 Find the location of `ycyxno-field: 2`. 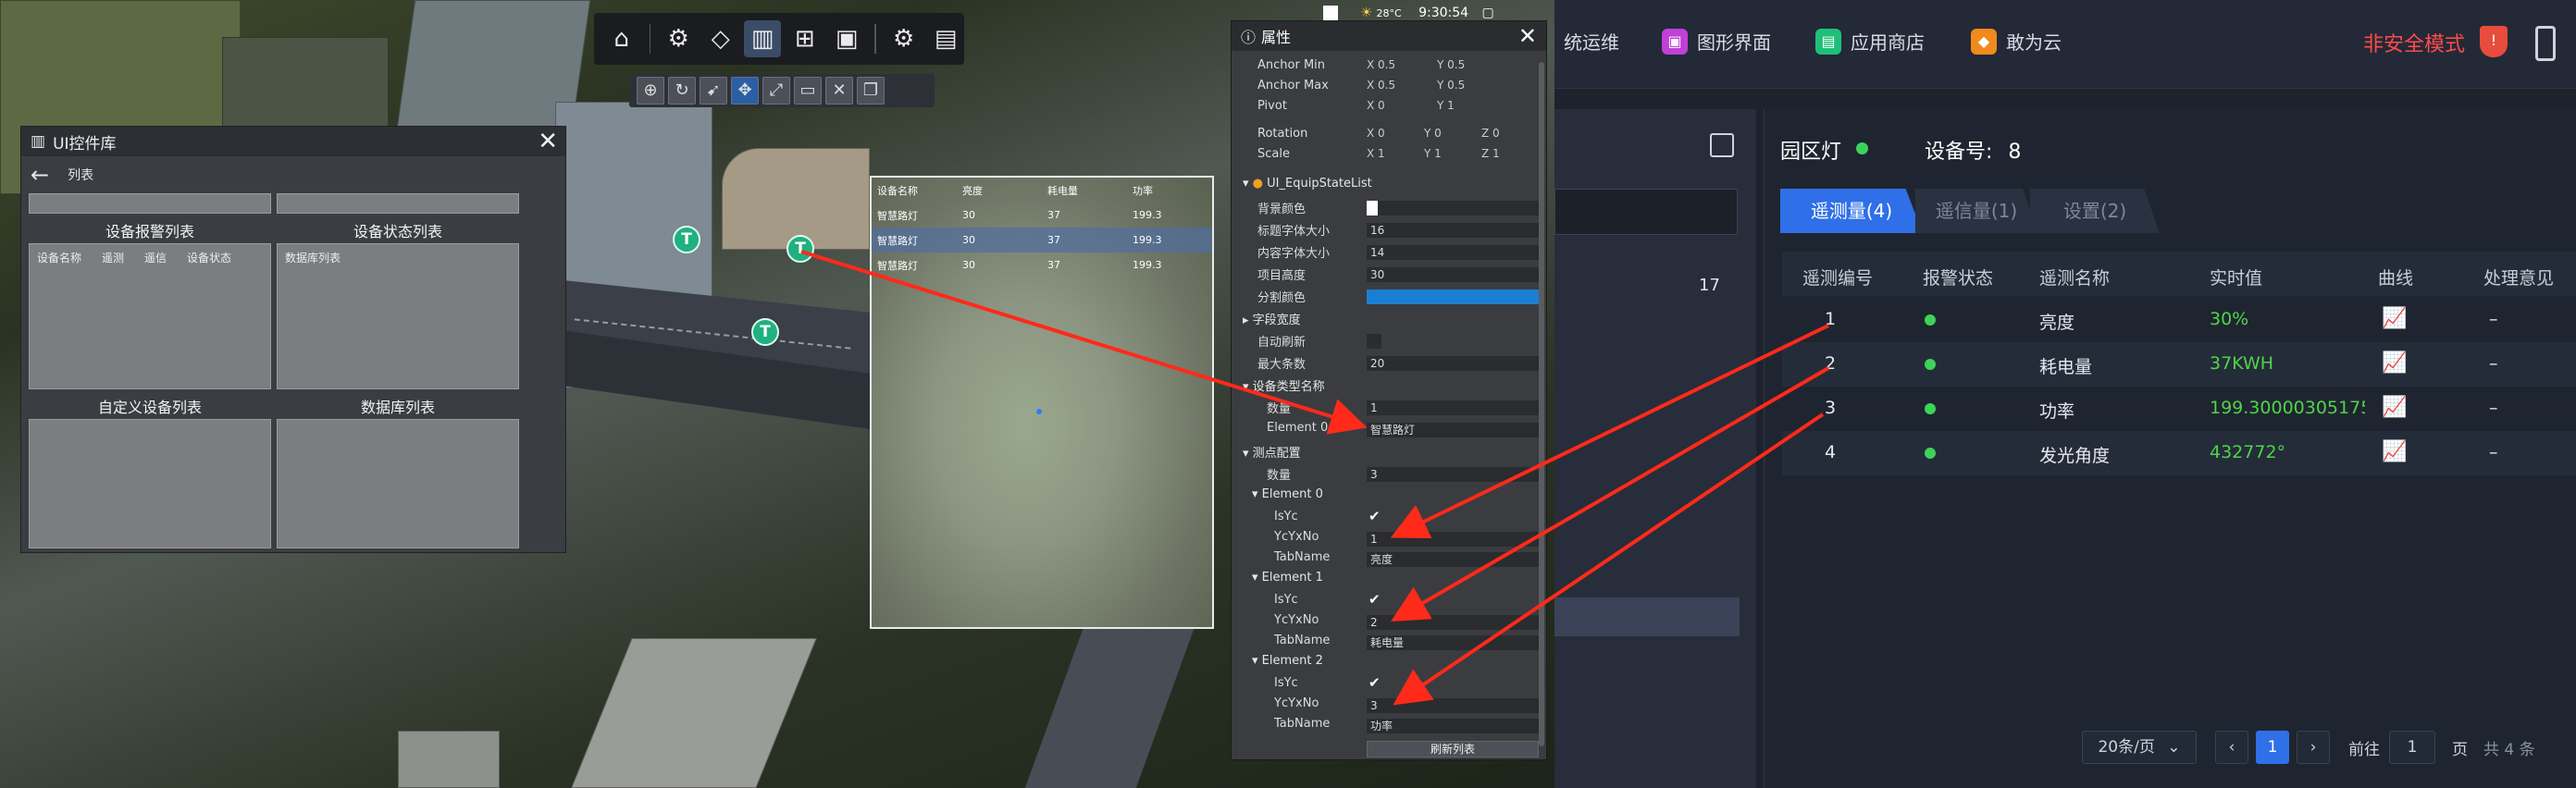

ycyxno-field: 2 is located at coordinates (1453, 622).